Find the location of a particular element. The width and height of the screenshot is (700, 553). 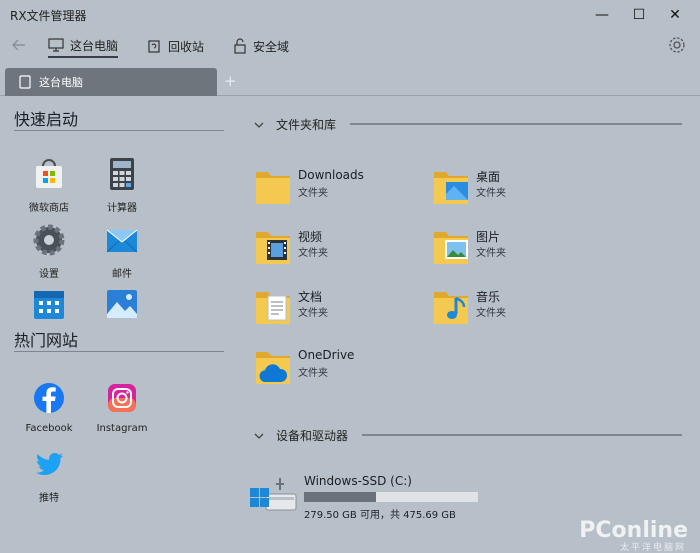

close-button: ✕ is located at coordinates (675, 15).